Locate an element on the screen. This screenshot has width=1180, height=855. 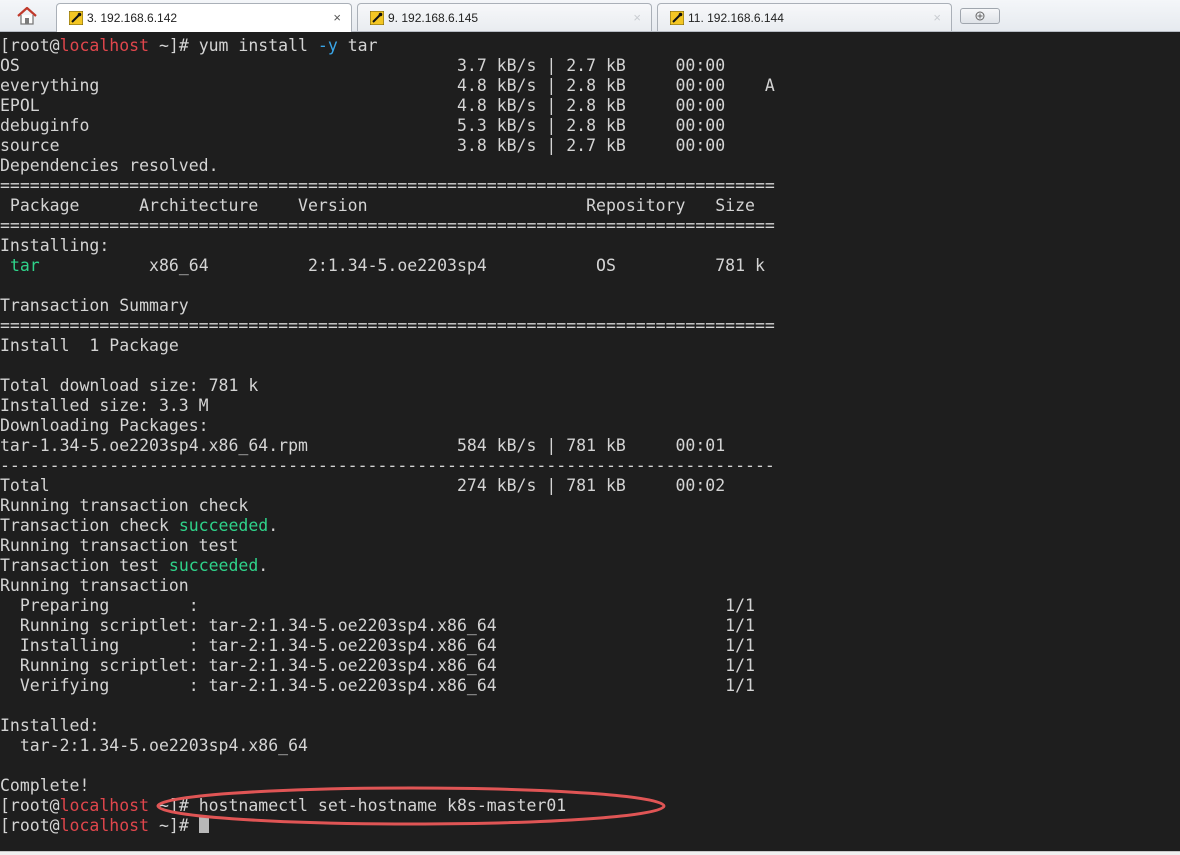
tab-session-145: 9. 192.168.6.145 × is located at coordinates (504, 17).